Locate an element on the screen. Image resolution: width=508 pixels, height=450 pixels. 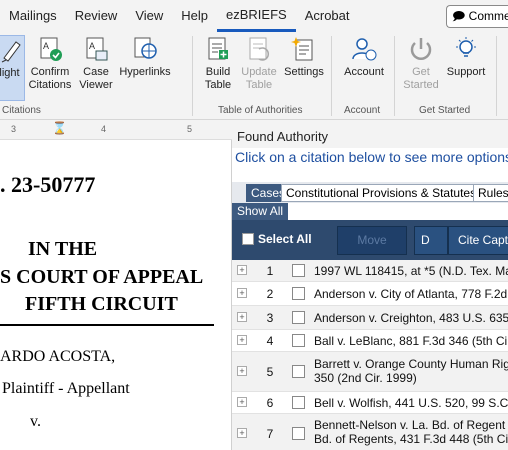
tab-acrobat: Acrobat is located at coordinates (327, 16).